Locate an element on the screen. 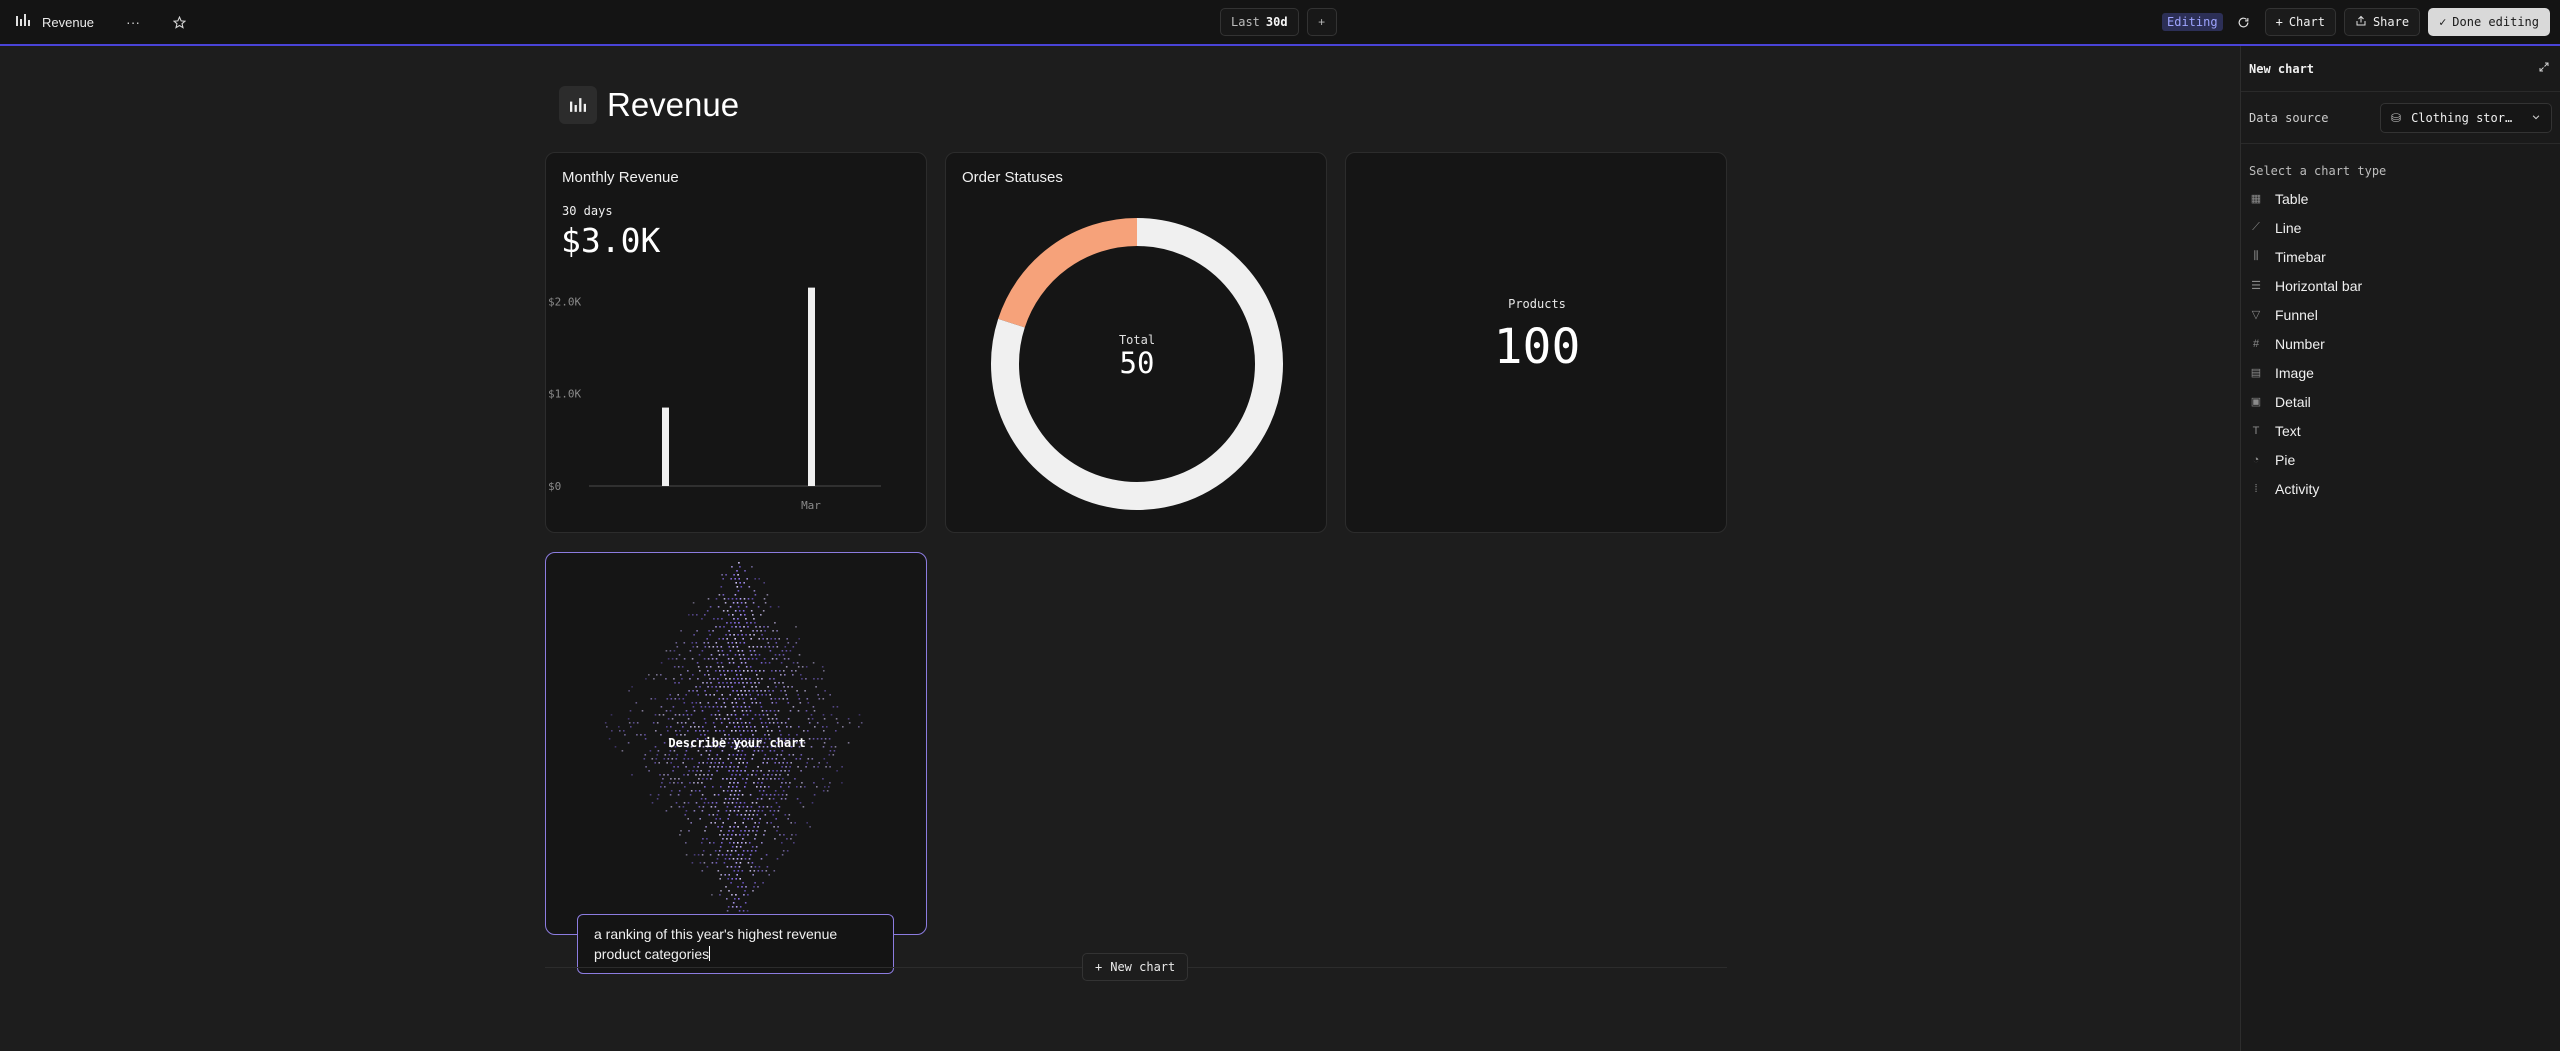 The height and width of the screenshot is (1051, 2560). share-label: Share is located at coordinates (2391, 22).